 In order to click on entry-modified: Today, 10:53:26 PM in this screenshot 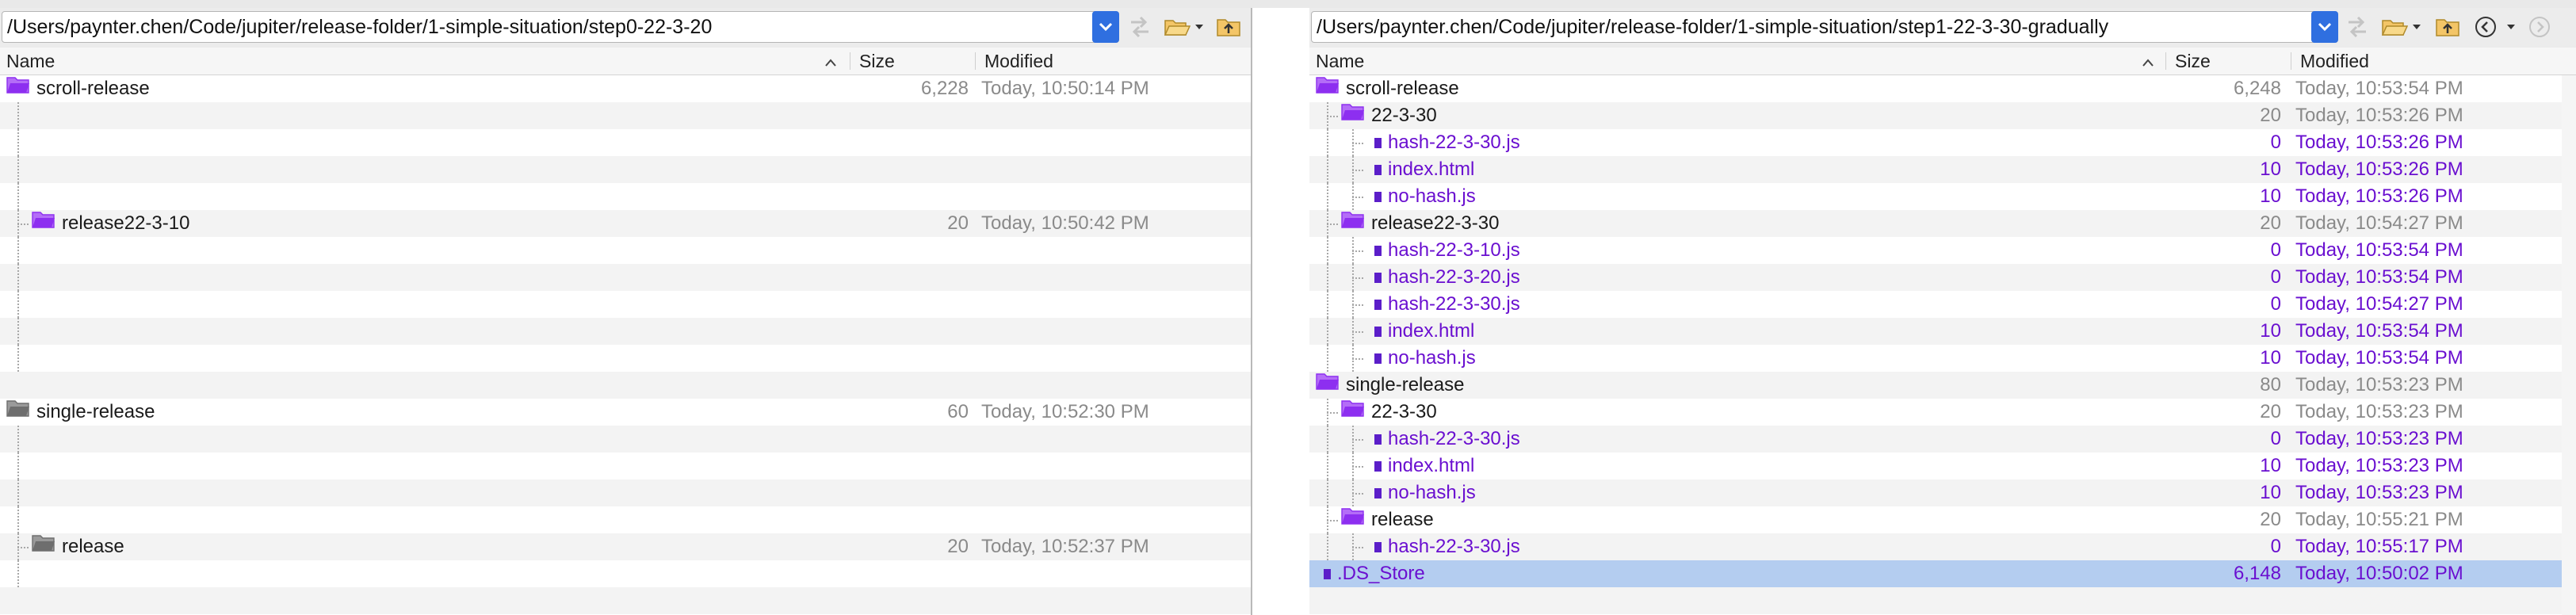, I will do `click(2379, 169)`.